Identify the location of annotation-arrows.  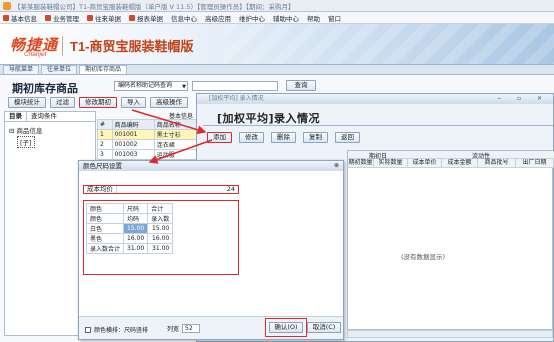
(172, 136).